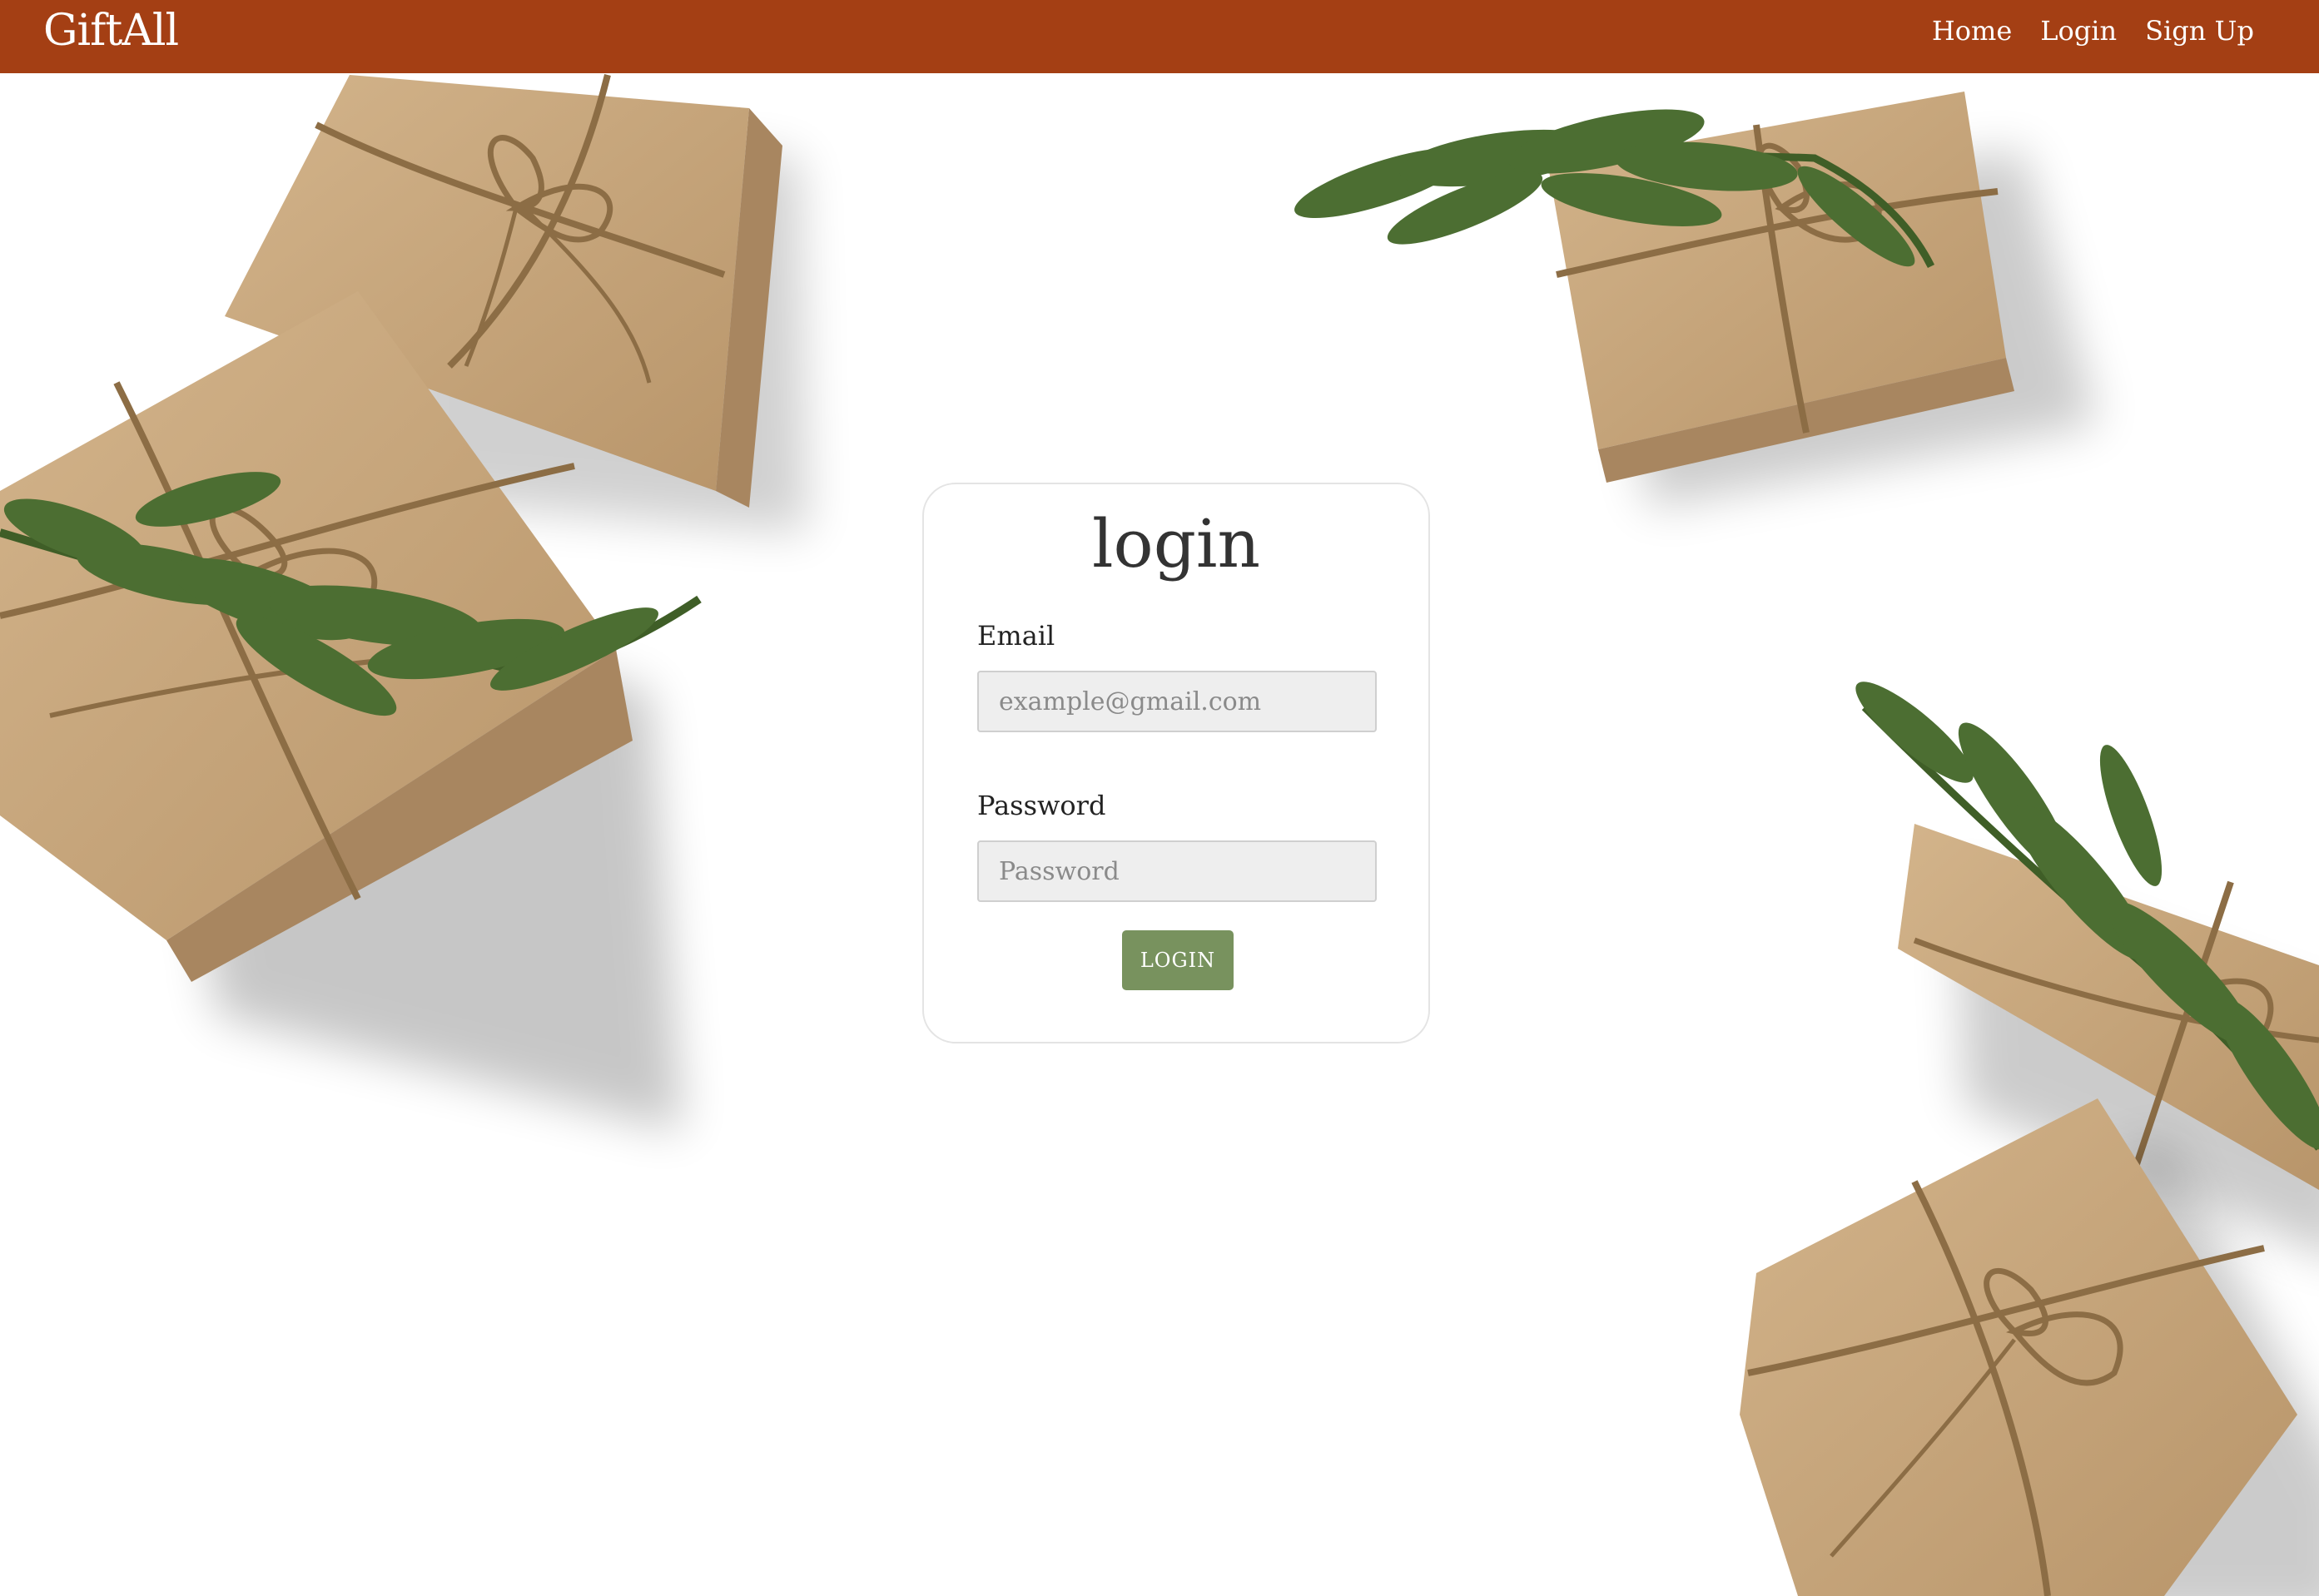 This screenshot has height=1596, width=2319. I want to click on gift-box-right-middle, so click(2087, 967).